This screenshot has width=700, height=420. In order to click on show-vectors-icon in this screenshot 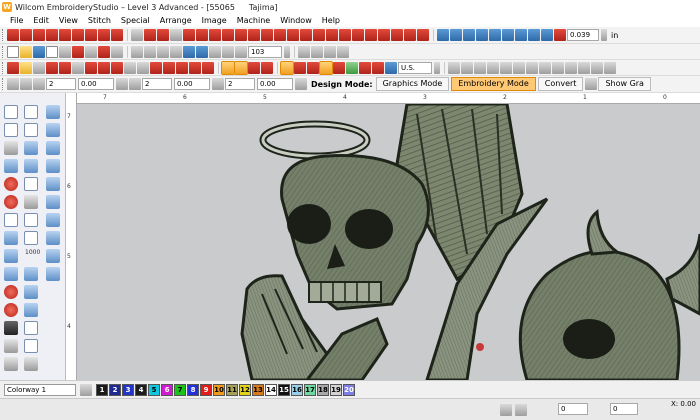, I will do `click(169, 67)`.